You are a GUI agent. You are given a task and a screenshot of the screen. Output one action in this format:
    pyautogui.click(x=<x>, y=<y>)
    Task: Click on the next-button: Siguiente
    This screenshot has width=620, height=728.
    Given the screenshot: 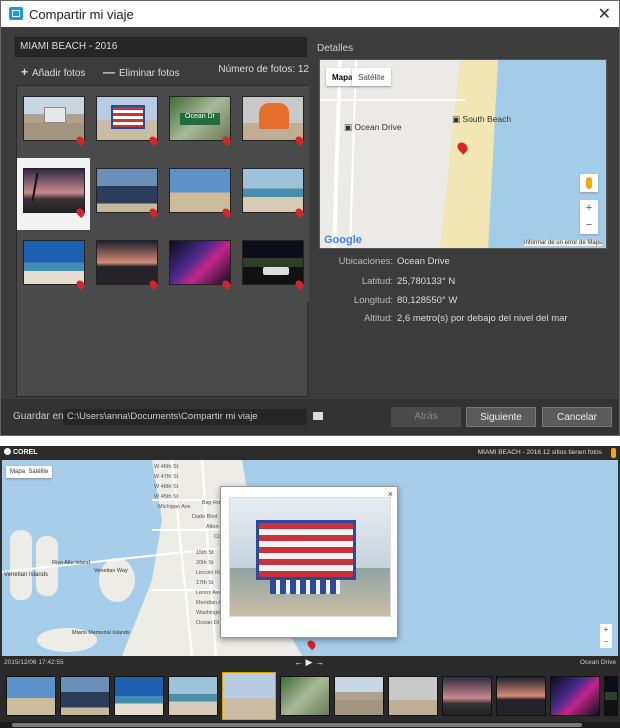 What is the action you would take?
    pyautogui.click(x=501, y=417)
    